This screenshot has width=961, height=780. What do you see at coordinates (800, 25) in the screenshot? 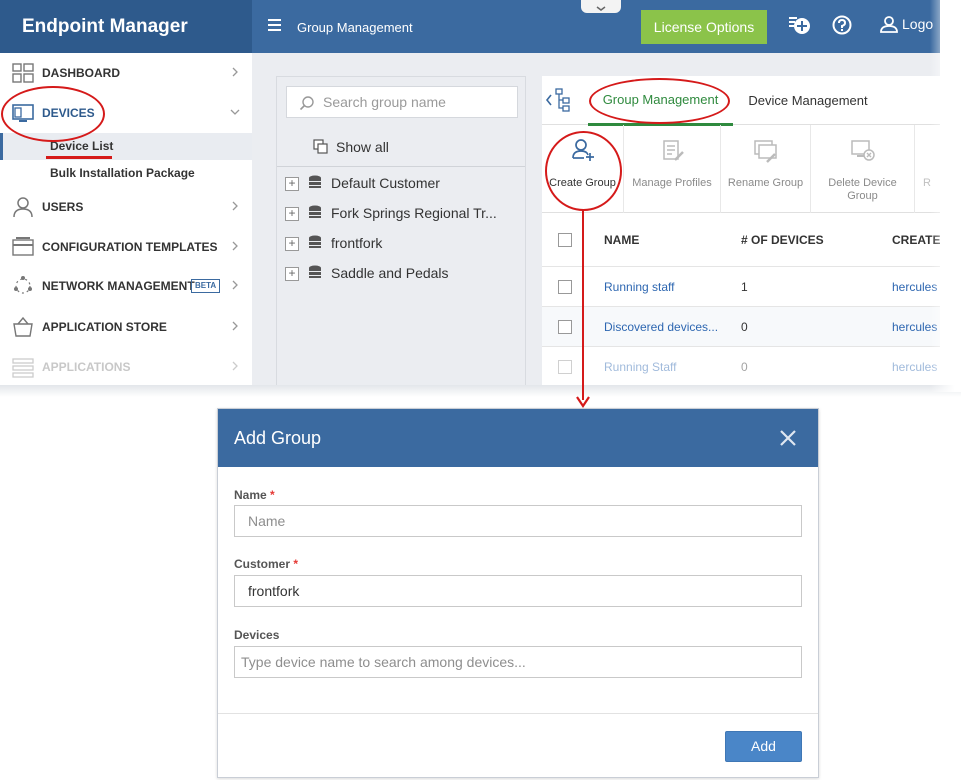
I see `add-device-icon` at bounding box center [800, 25].